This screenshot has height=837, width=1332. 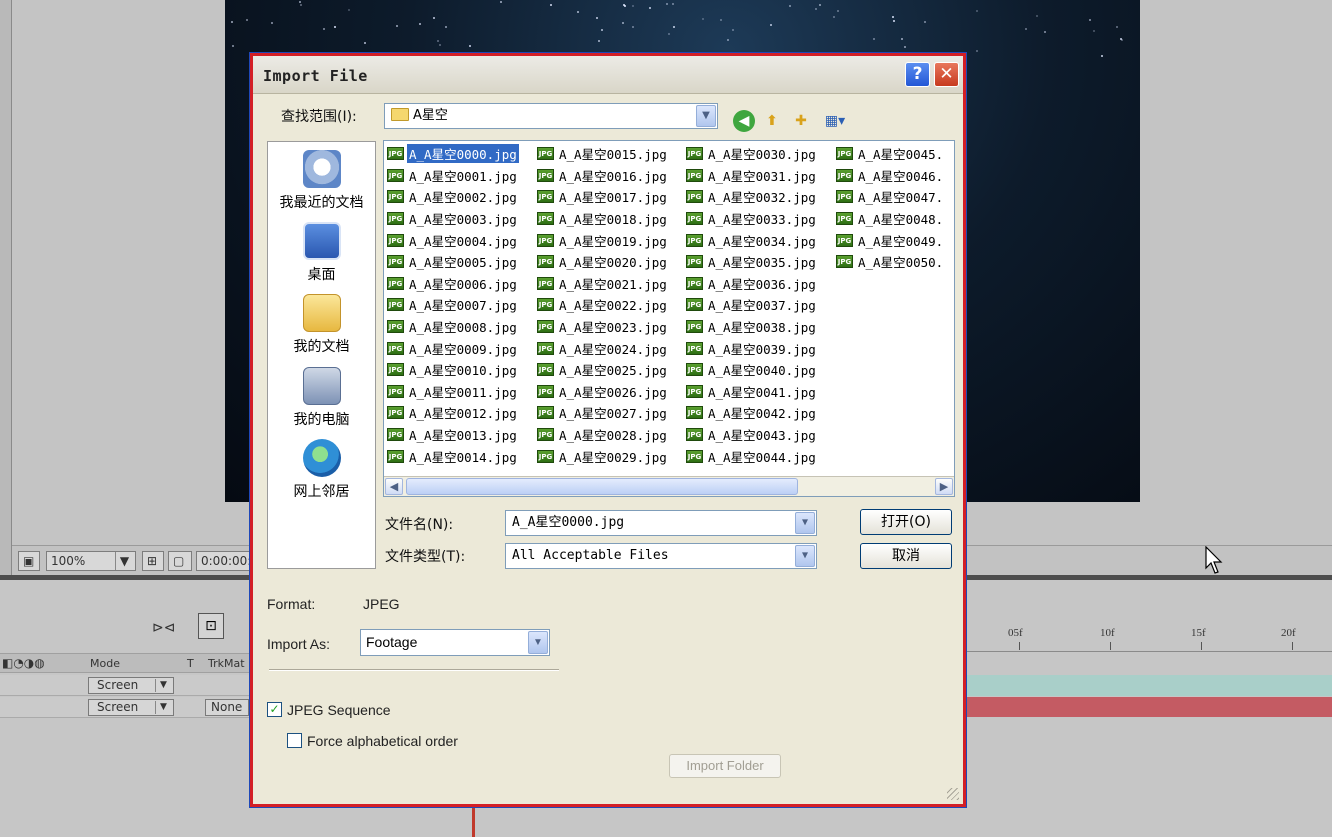 I want to click on file-item: JPG A_A星空0024.jpg, so click(x=603, y=348).